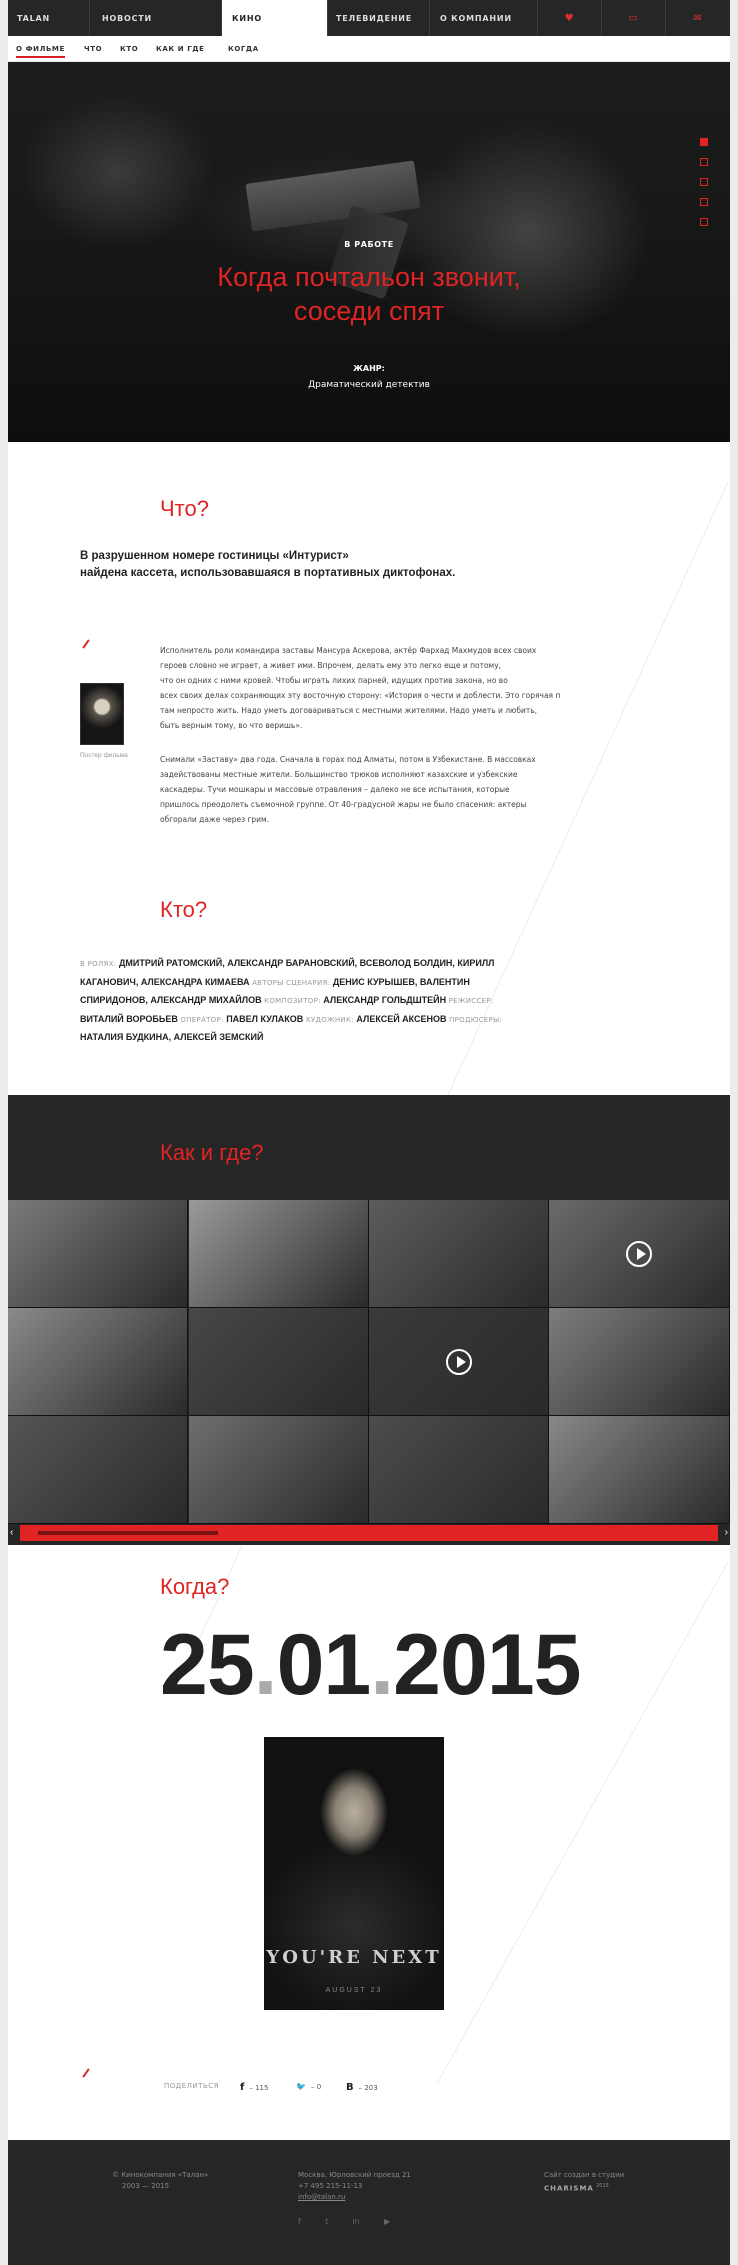 This screenshot has height=2265, width=738. I want to click on poster-title: YOU'RE NEXT, so click(354, 1957).